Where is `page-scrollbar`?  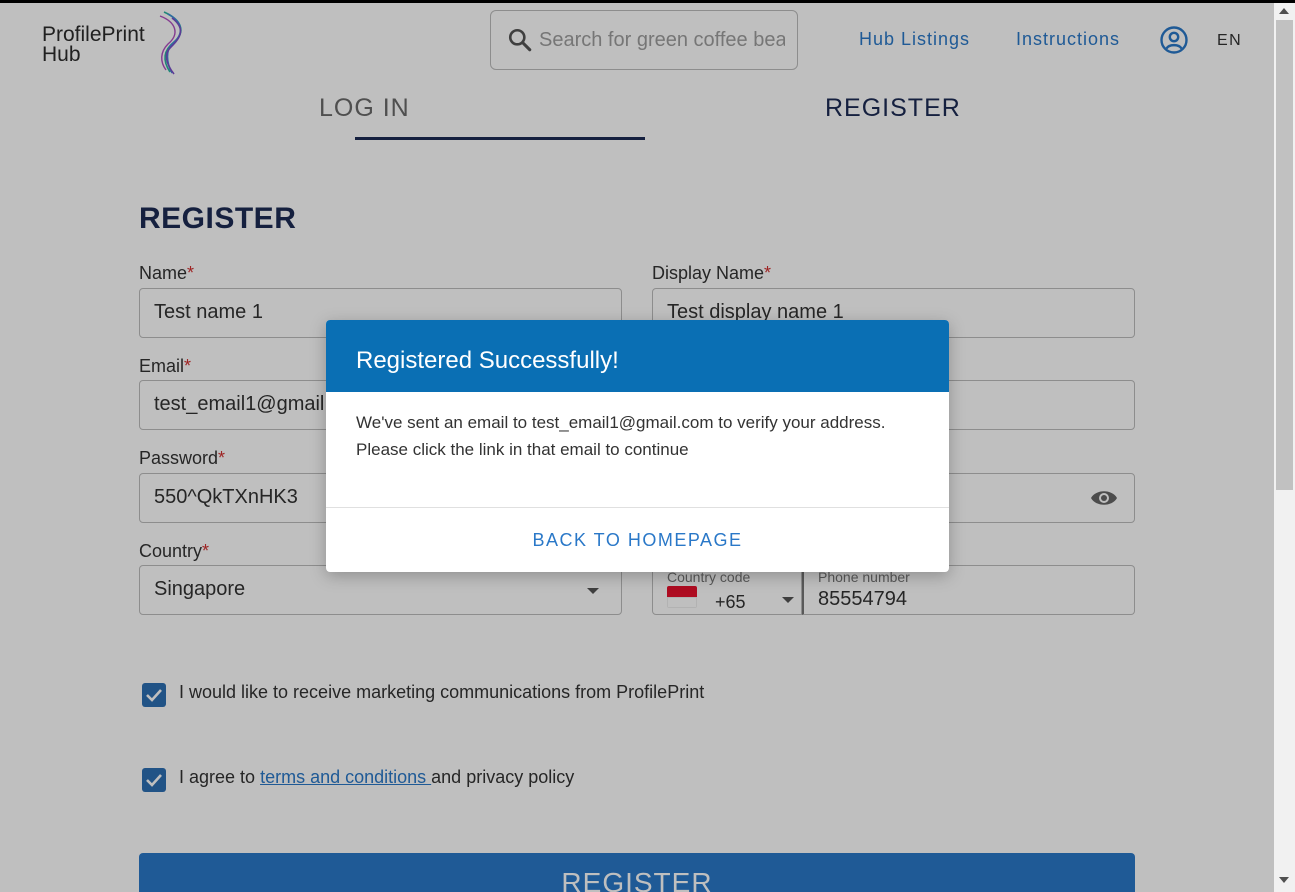 page-scrollbar is located at coordinates (1284, 446).